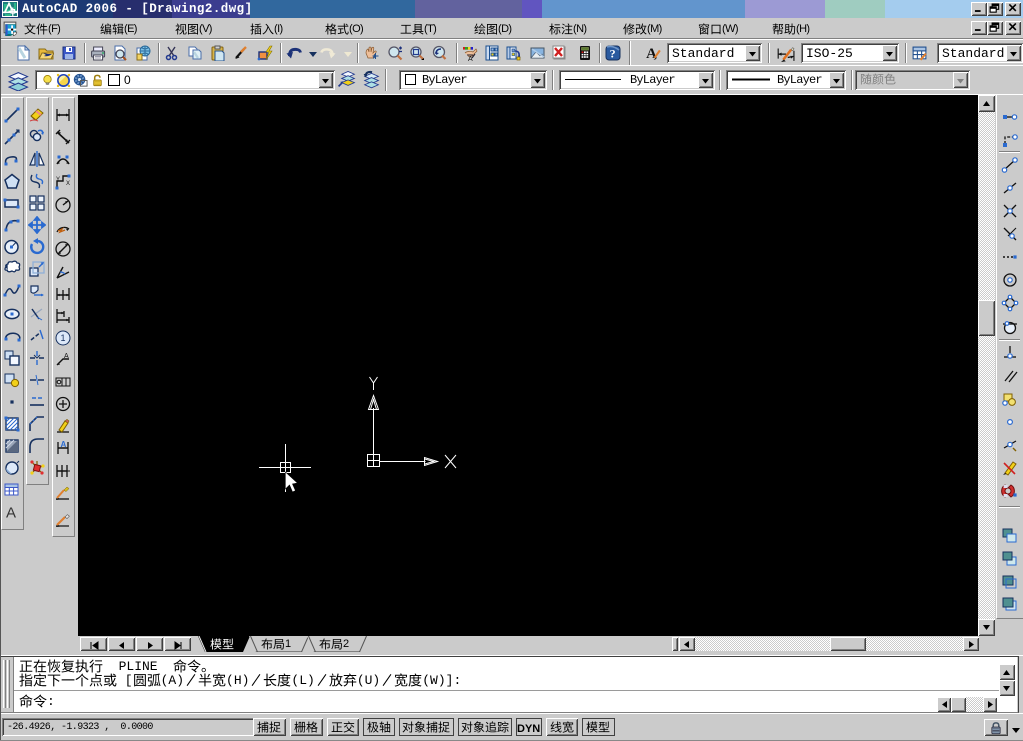  What do you see at coordinates (58, 180) in the screenshot?
I see `svg-text: Y` at bounding box center [58, 180].